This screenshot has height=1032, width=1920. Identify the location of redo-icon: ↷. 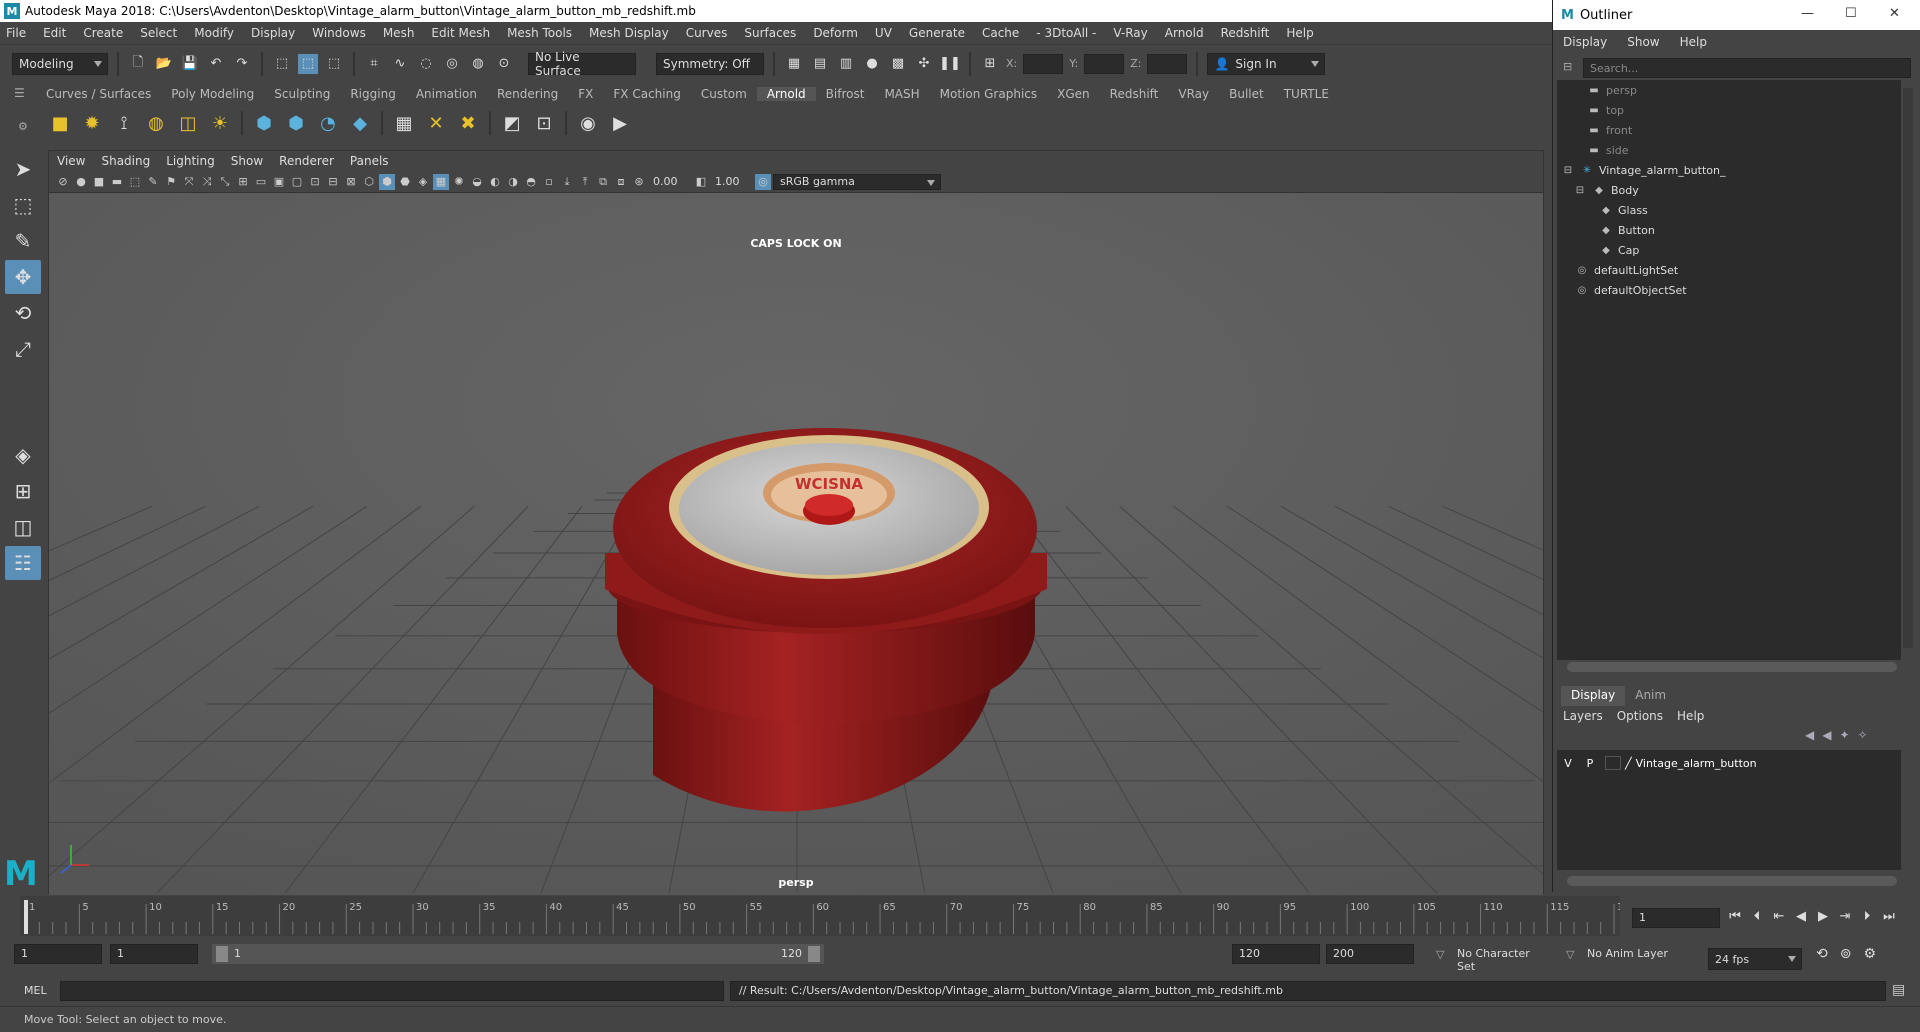
(242, 64).